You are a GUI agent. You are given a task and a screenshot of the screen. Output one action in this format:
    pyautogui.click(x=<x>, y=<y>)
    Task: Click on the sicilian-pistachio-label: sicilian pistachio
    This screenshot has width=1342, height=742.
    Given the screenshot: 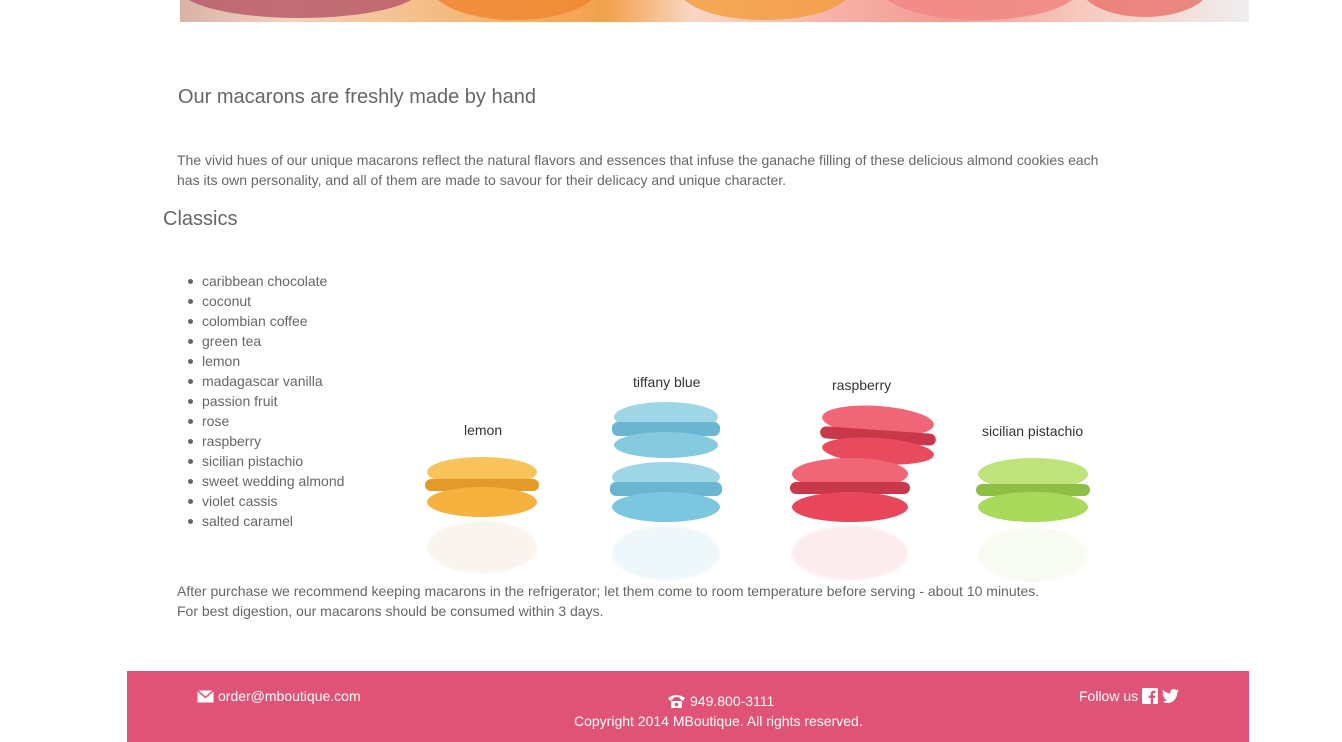 What is the action you would take?
    pyautogui.click(x=1033, y=431)
    